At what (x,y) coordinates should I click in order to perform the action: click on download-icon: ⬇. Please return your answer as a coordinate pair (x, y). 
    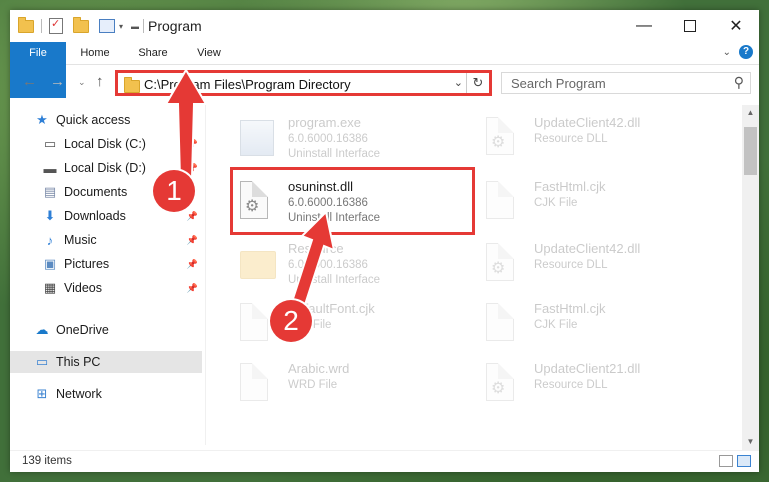
    Looking at the image, I should click on (50, 215).